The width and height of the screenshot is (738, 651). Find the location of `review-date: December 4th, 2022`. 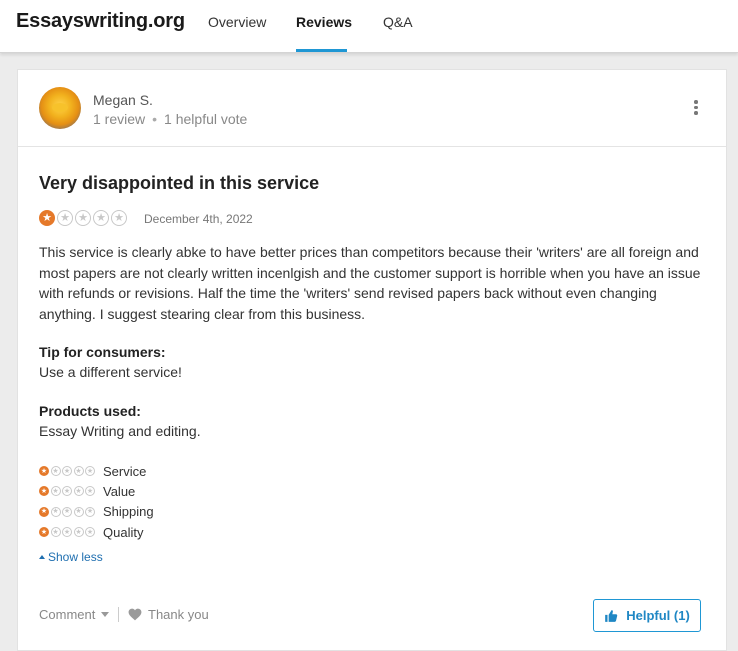

review-date: December 4th, 2022 is located at coordinates (198, 219).